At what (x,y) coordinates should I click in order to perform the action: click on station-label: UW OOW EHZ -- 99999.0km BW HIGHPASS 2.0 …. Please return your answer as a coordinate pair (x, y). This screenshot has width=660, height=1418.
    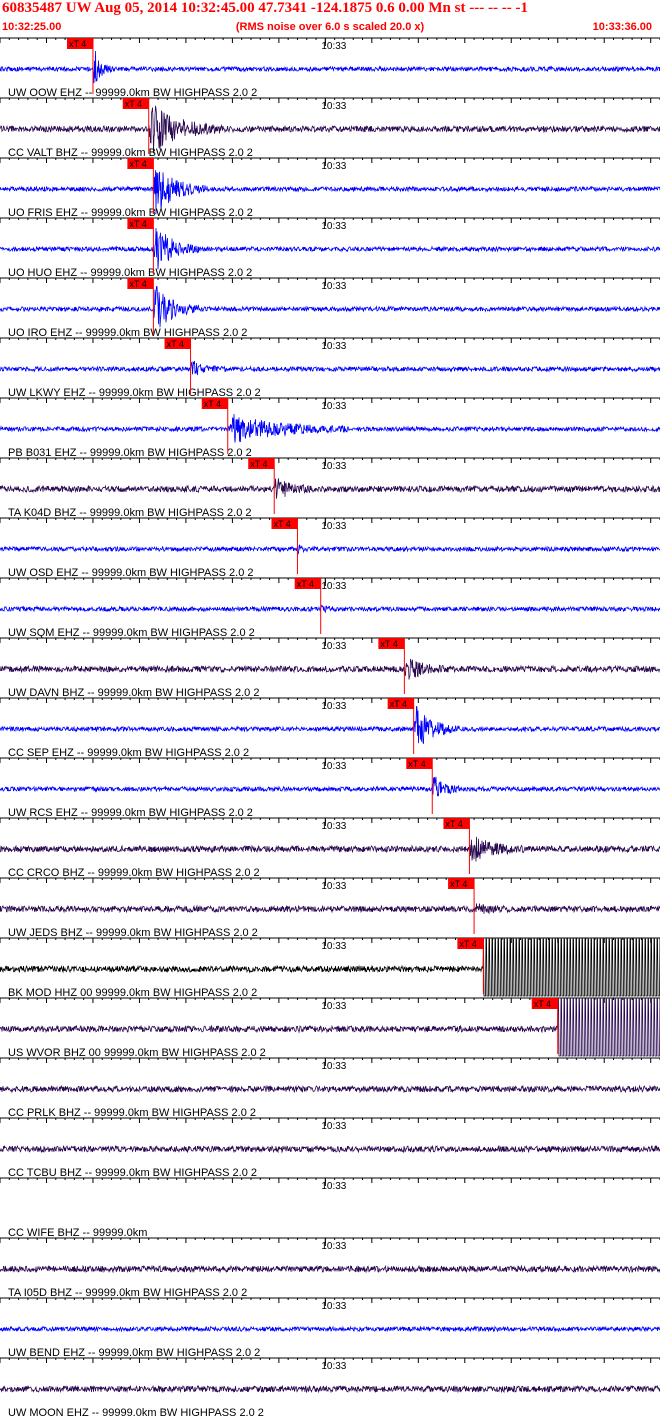
    Looking at the image, I should click on (132, 93).